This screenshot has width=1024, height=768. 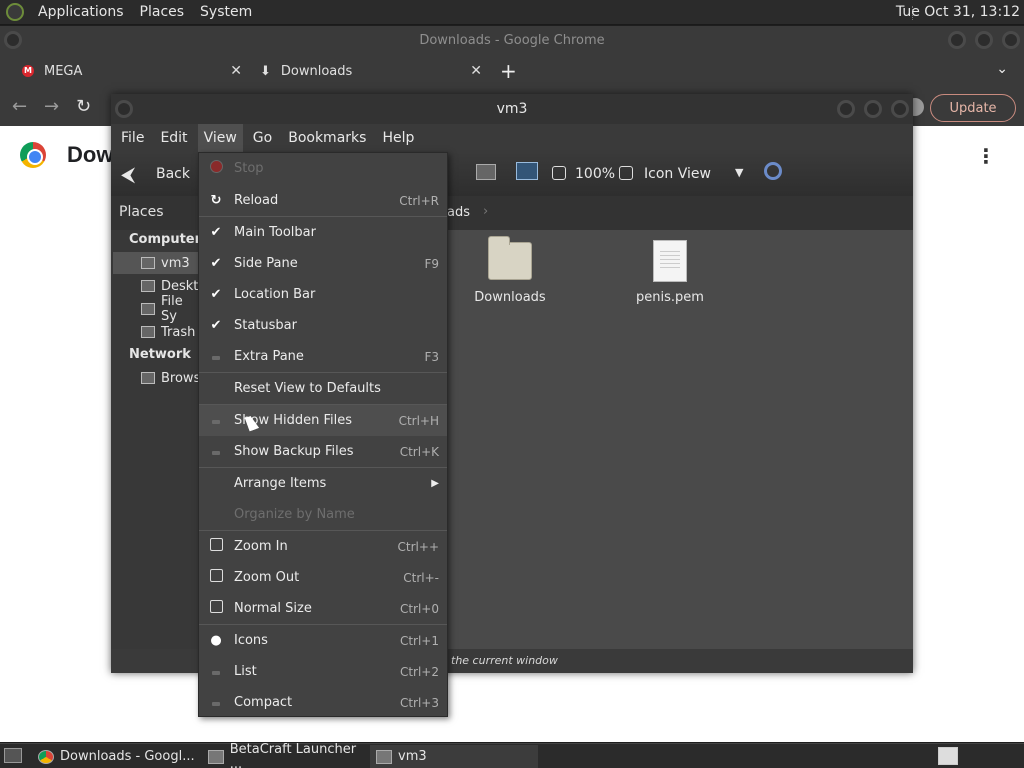 I want to click on menu-item-arrange-items: Arrange Items ▶, so click(x=323, y=483).